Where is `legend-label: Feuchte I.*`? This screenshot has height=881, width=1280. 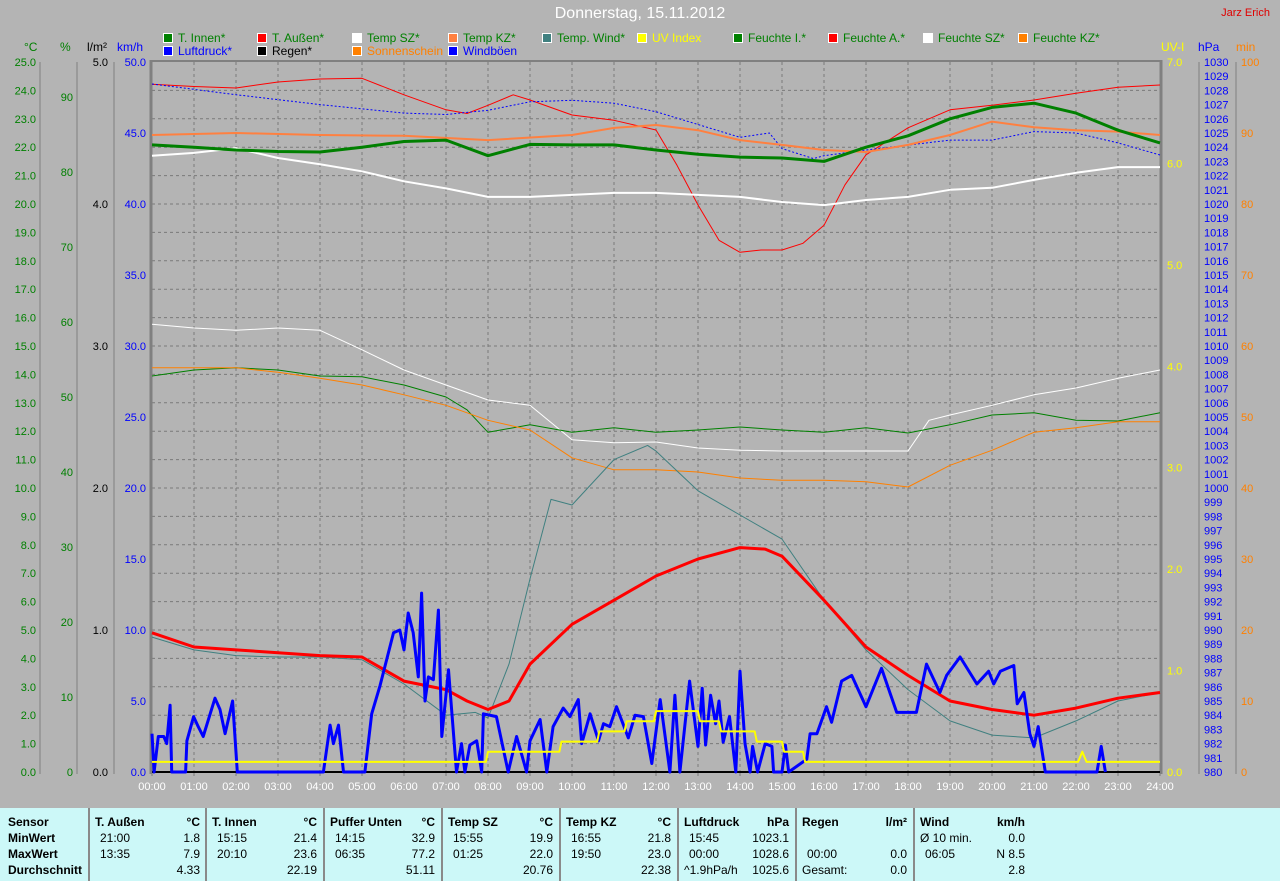 legend-label: Feuchte I.* is located at coordinates (777, 38).